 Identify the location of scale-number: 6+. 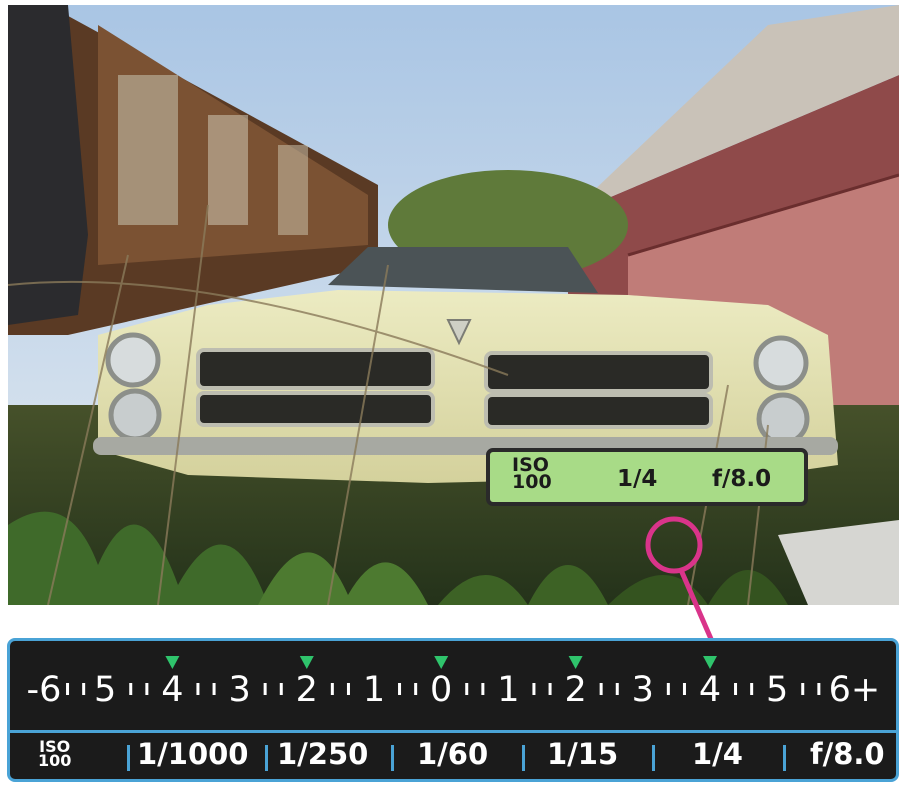
(855, 690).